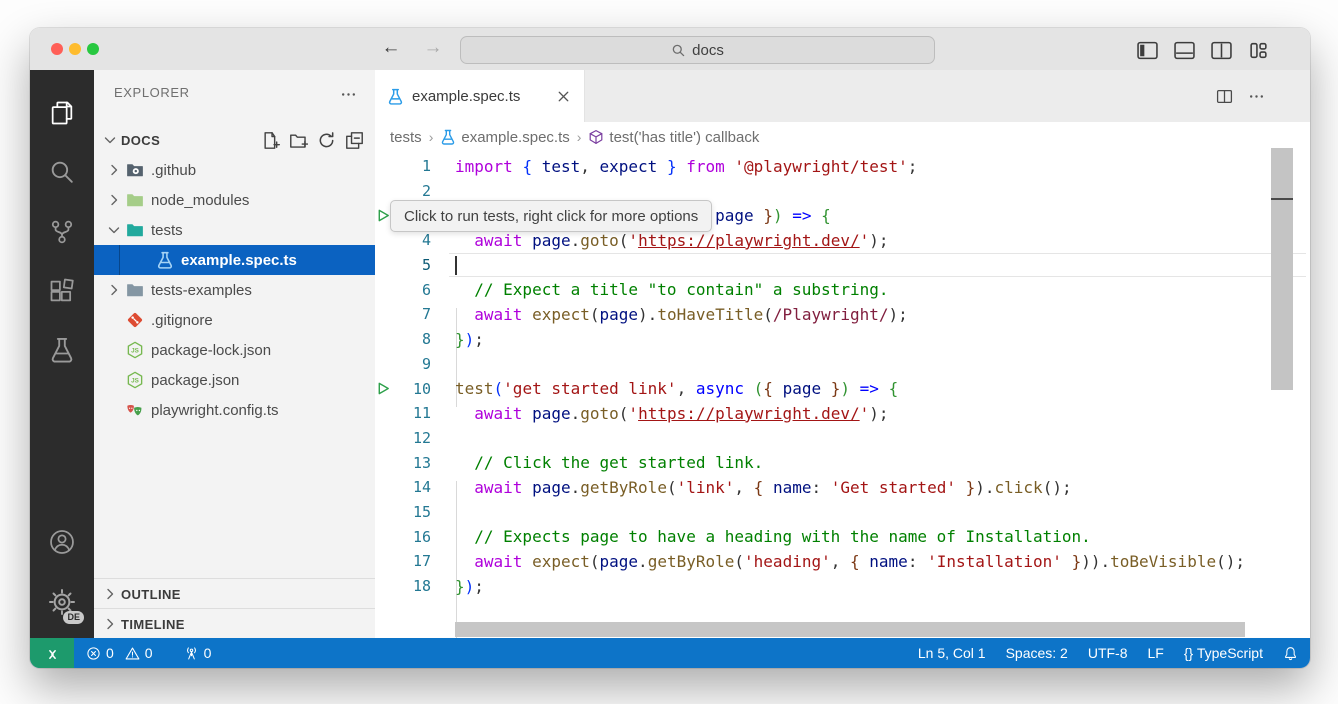  What do you see at coordinates (207, 653) in the screenshot?
I see `ports-count: 0` at bounding box center [207, 653].